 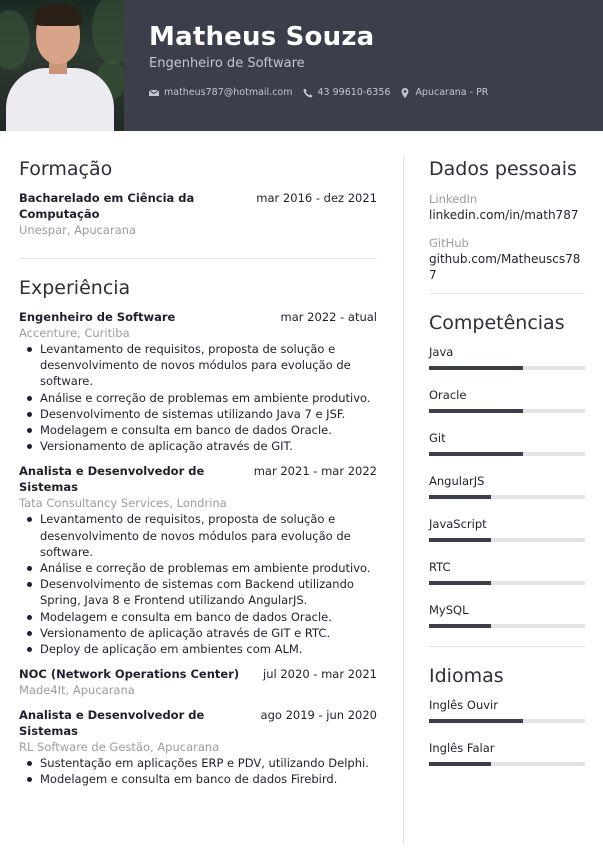 What do you see at coordinates (507, 615) in the screenshot?
I see `skill-item: MySQL` at bounding box center [507, 615].